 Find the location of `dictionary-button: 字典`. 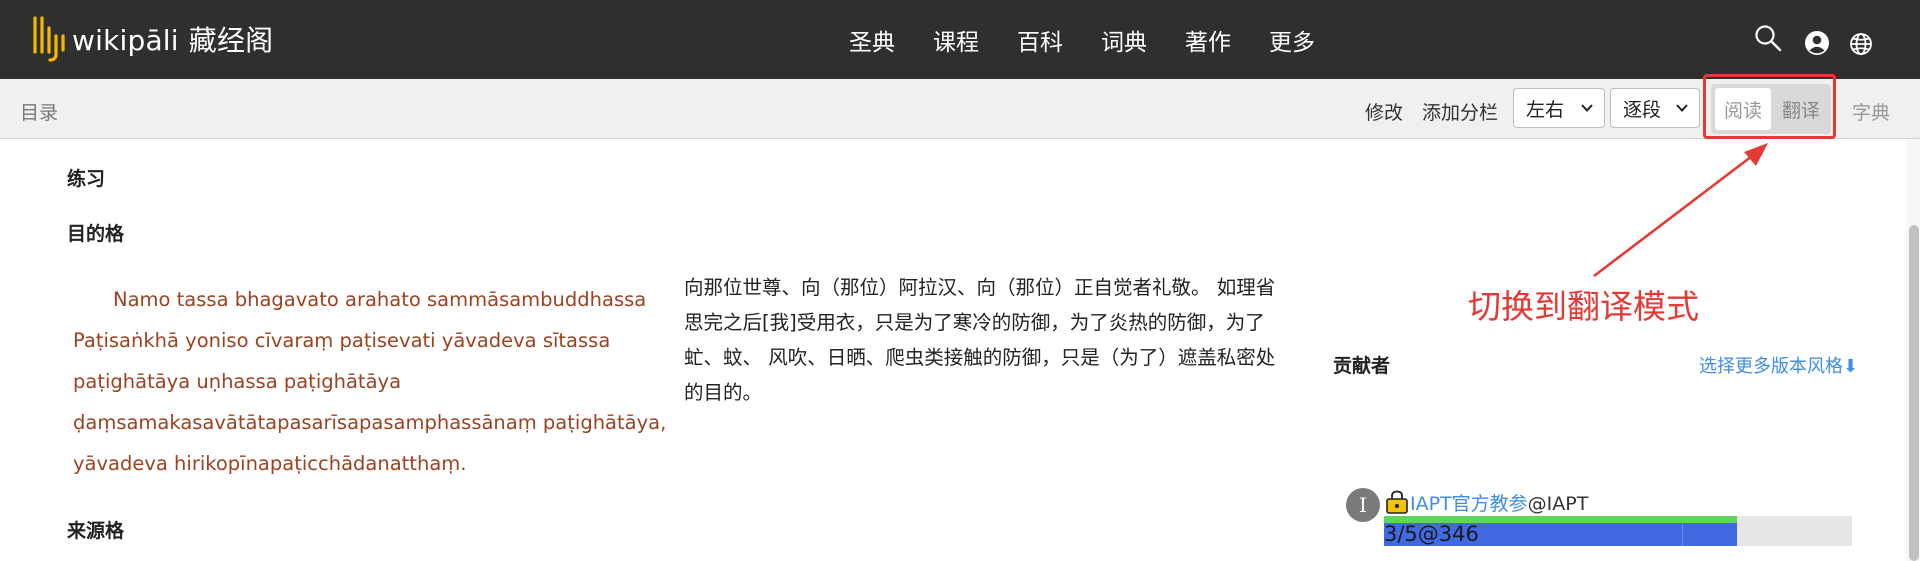

dictionary-button: 字典 is located at coordinates (1871, 111).